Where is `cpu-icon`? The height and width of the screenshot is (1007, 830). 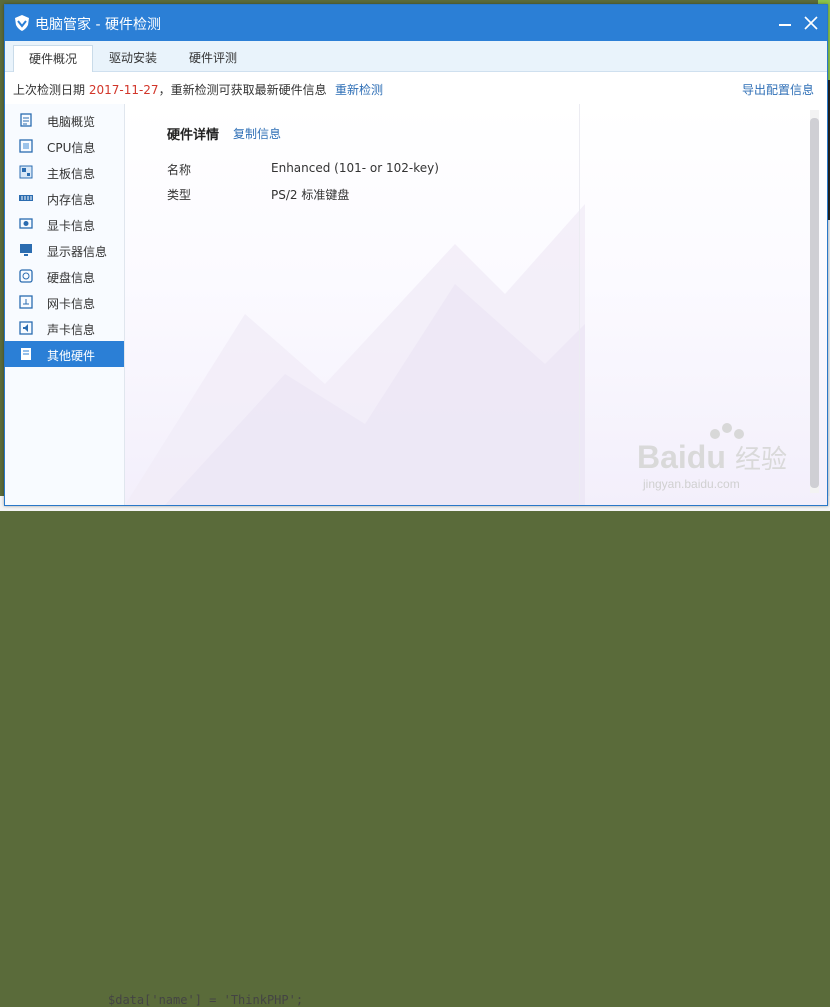 cpu-icon is located at coordinates (26, 146).